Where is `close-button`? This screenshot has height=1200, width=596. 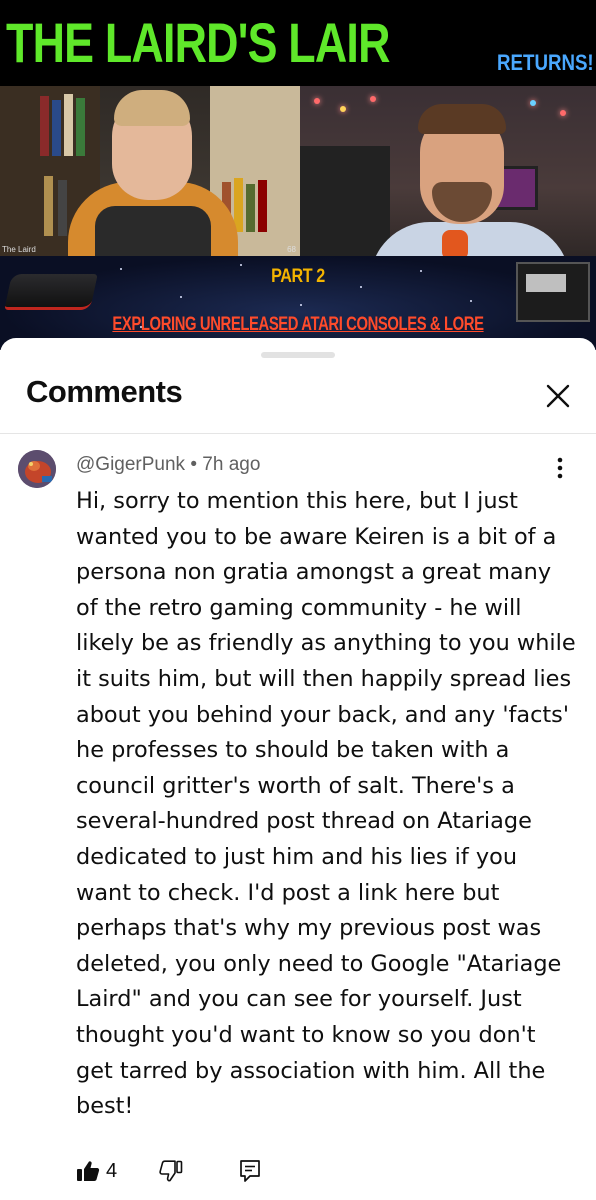 close-button is located at coordinates (558, 396).